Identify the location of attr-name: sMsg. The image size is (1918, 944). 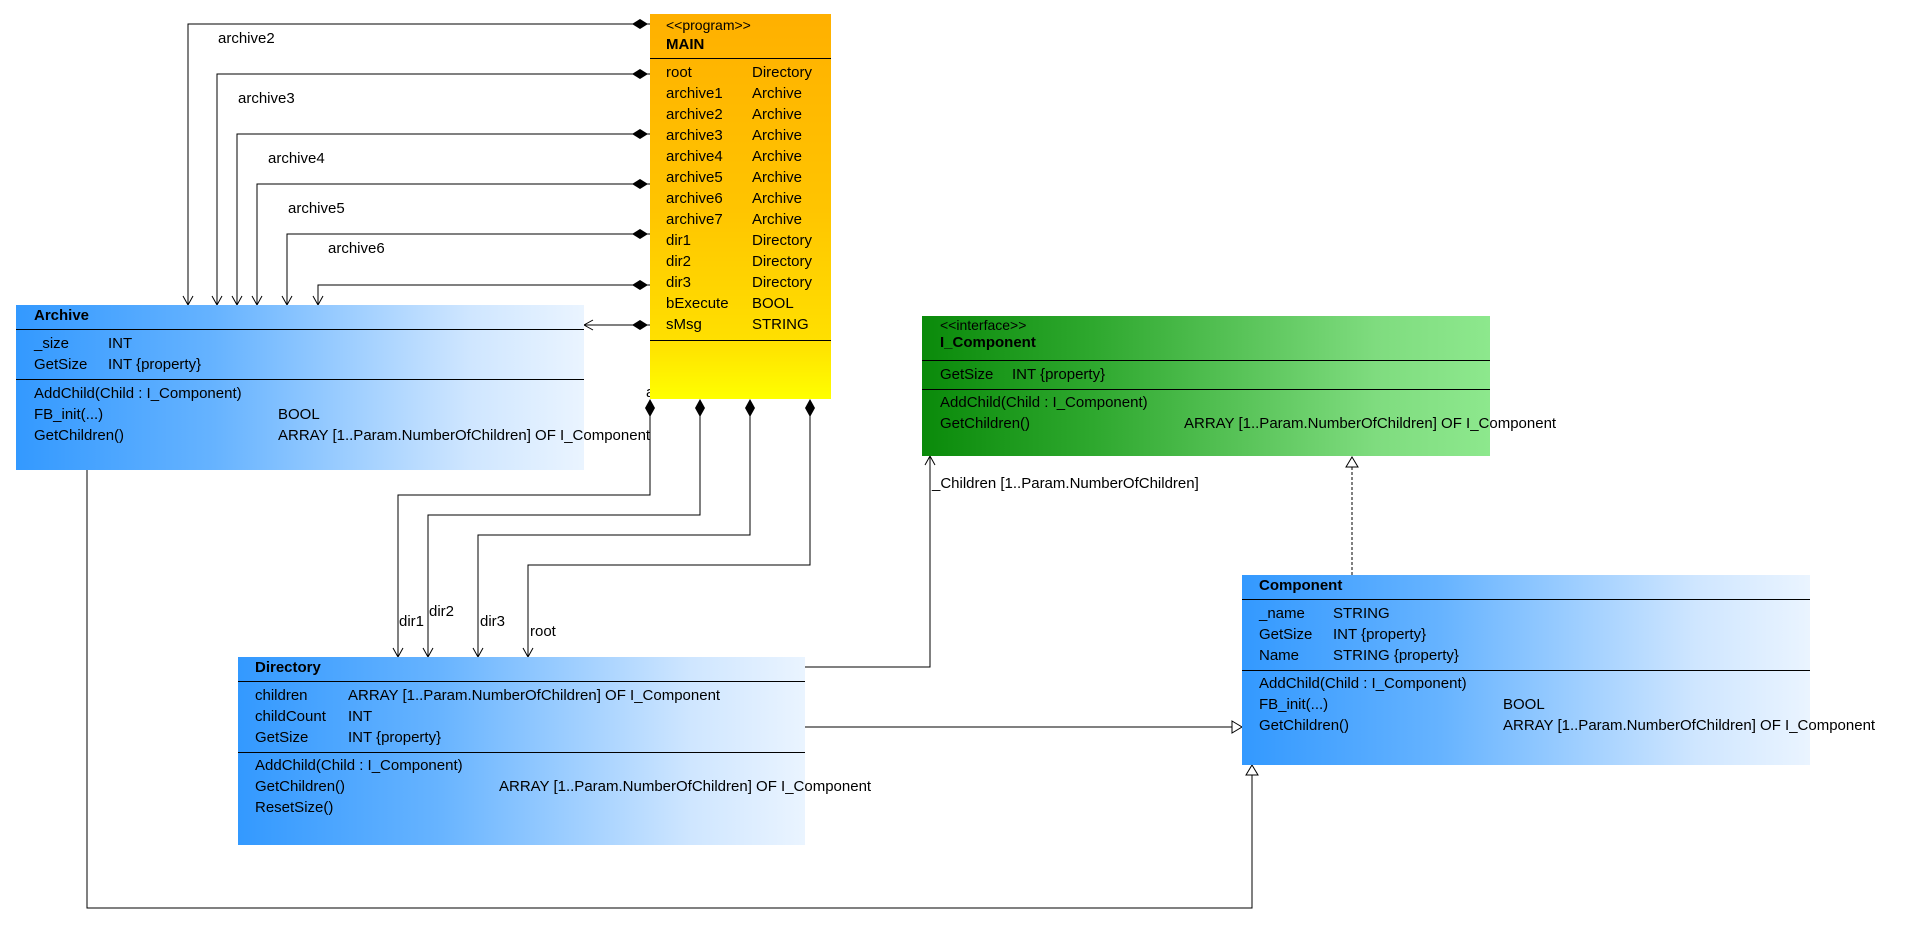
(684, 324).